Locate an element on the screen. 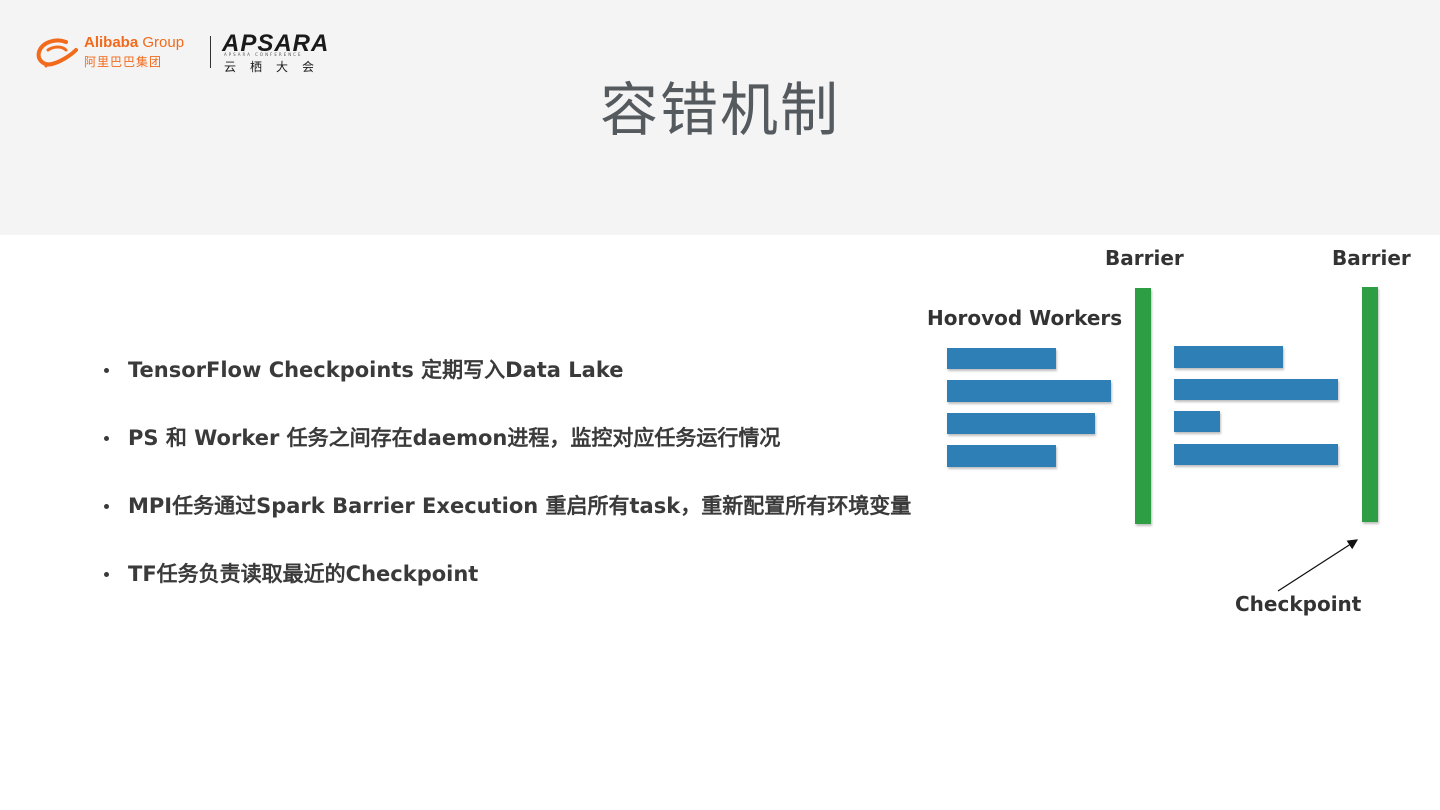 The height and width of the screenshot is (810, 1440). alibaba-wordmark-cn: 阿里巴巴集团 is located at coordinates (123, 62).